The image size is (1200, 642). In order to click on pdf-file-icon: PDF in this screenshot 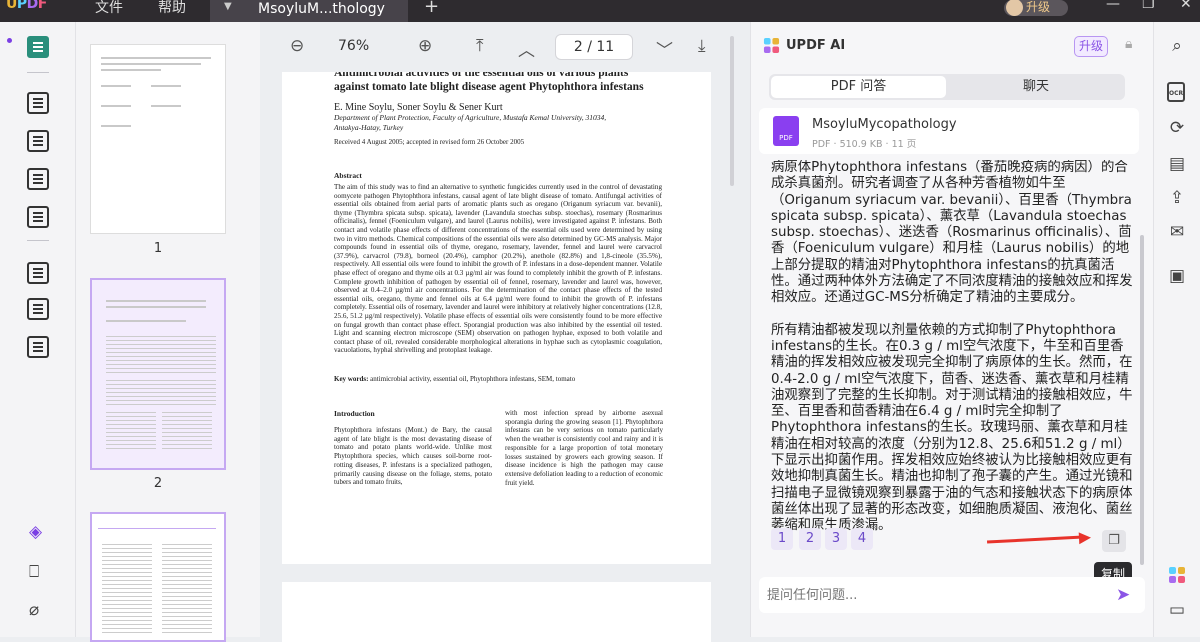, I will do `click(786, 131)`.